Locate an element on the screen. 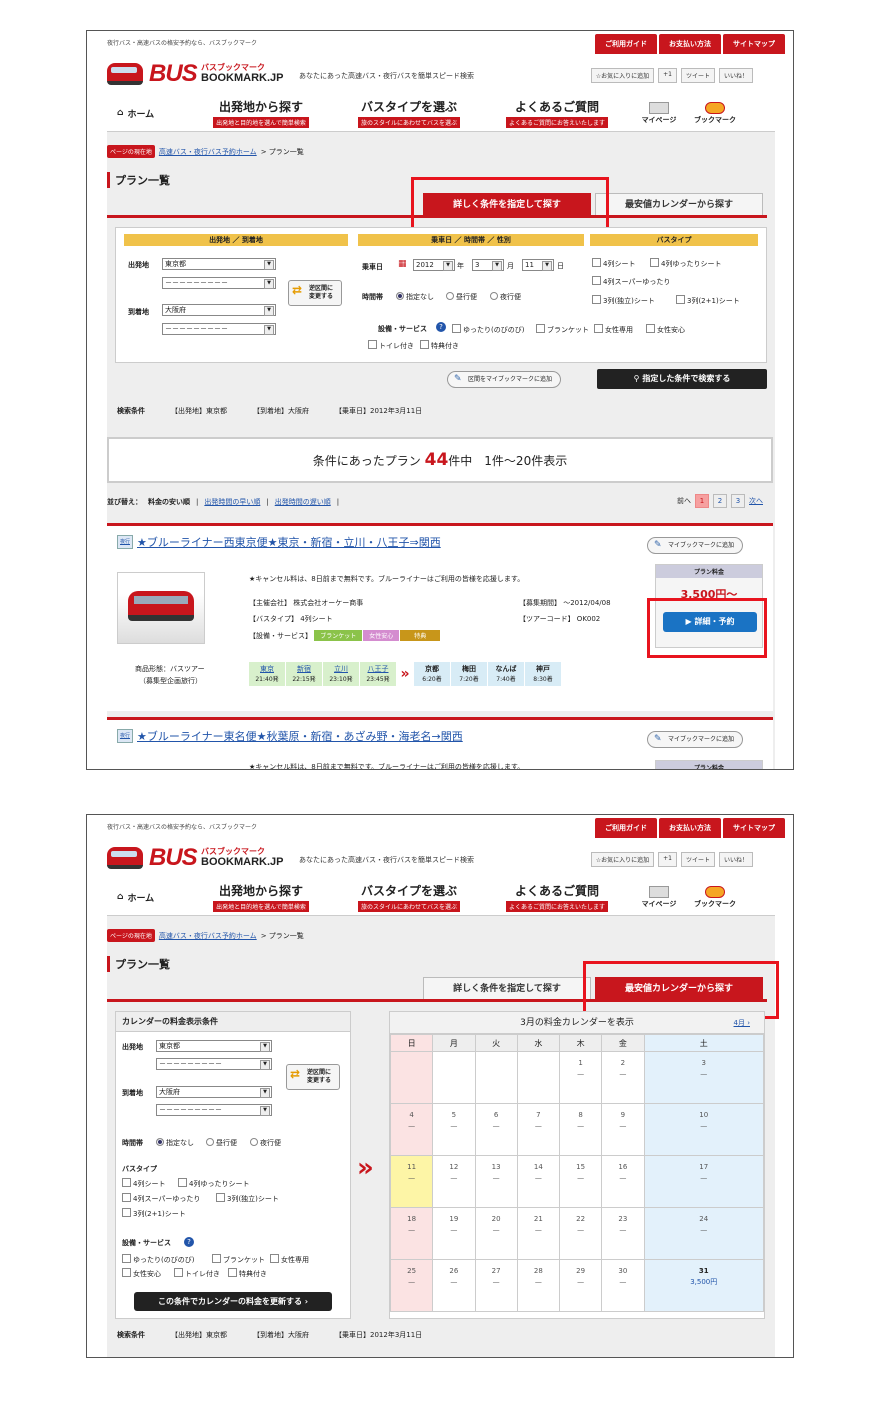 The height and width of the screenshot is (1416, 880). calendar-day: 25 — is located at coordinates (411, 1285).